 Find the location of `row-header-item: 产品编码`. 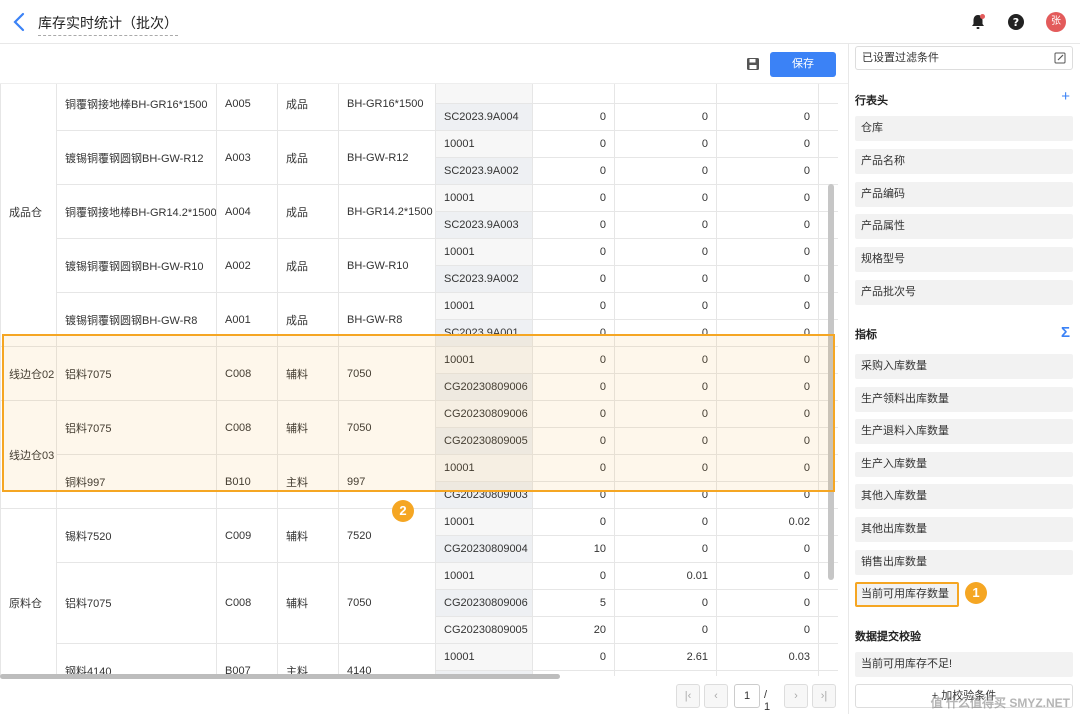

row-header-item: 产品编码 is located at coordinates (964, 194).